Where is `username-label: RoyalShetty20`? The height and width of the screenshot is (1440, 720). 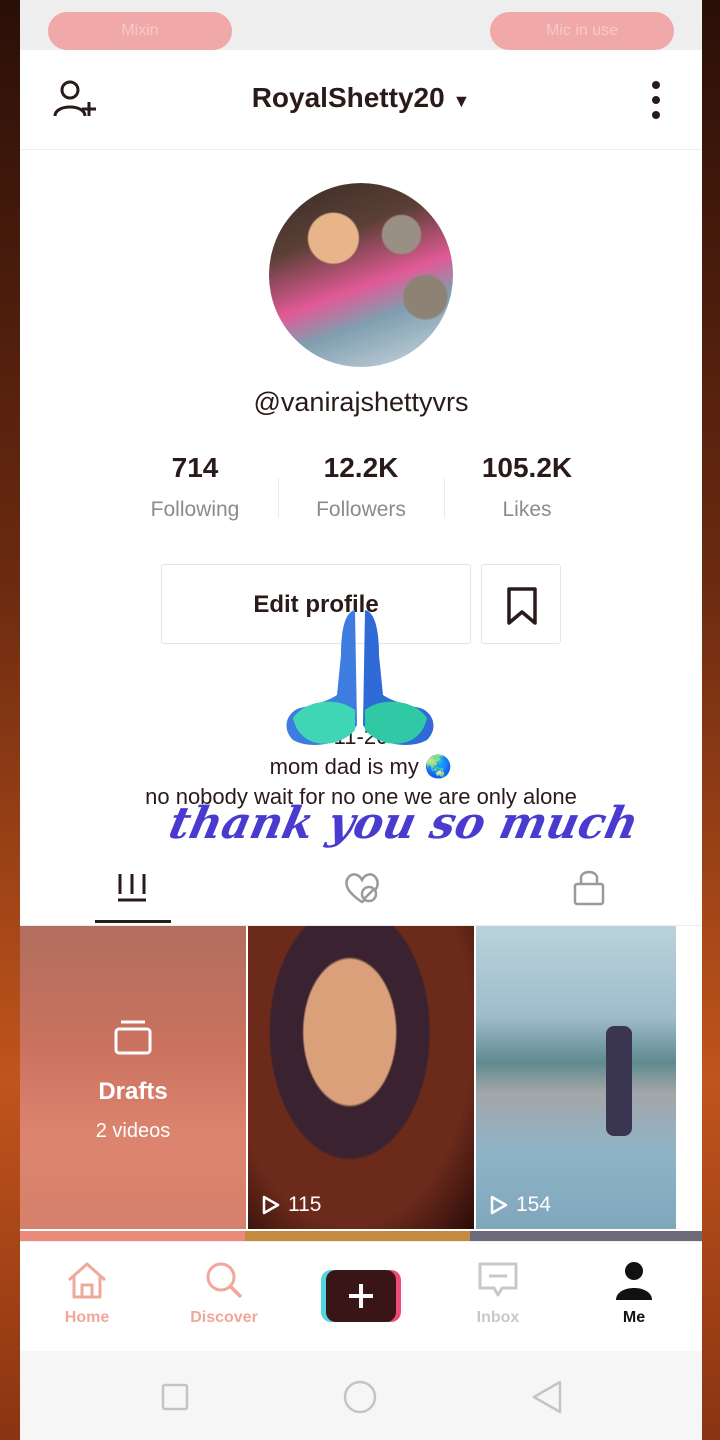 username-label: RoyalShetty20 is located at coordinates (348, 97).